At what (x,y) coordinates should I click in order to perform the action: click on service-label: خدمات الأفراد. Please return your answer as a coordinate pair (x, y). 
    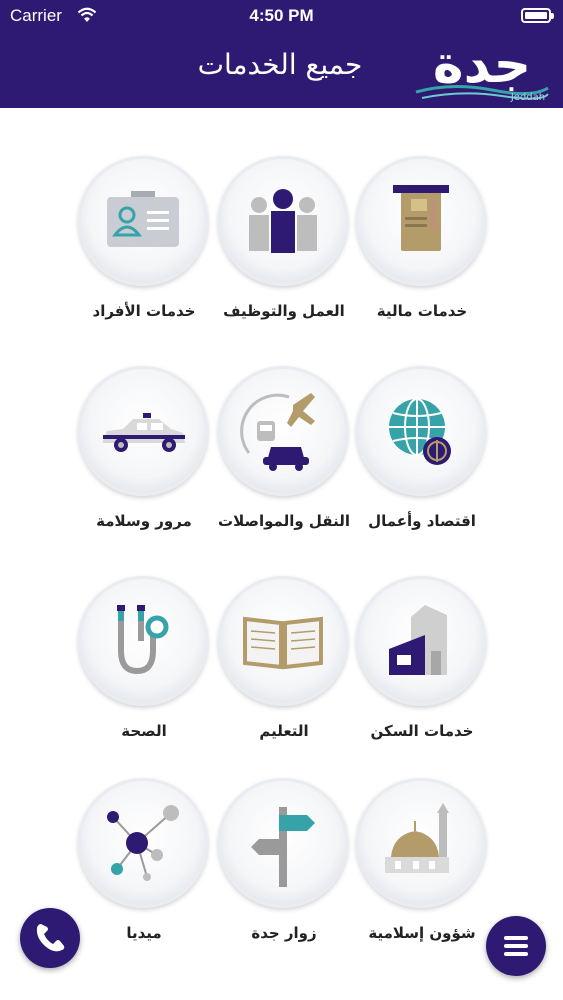
    Looking at the image, I should click on (144, 311).